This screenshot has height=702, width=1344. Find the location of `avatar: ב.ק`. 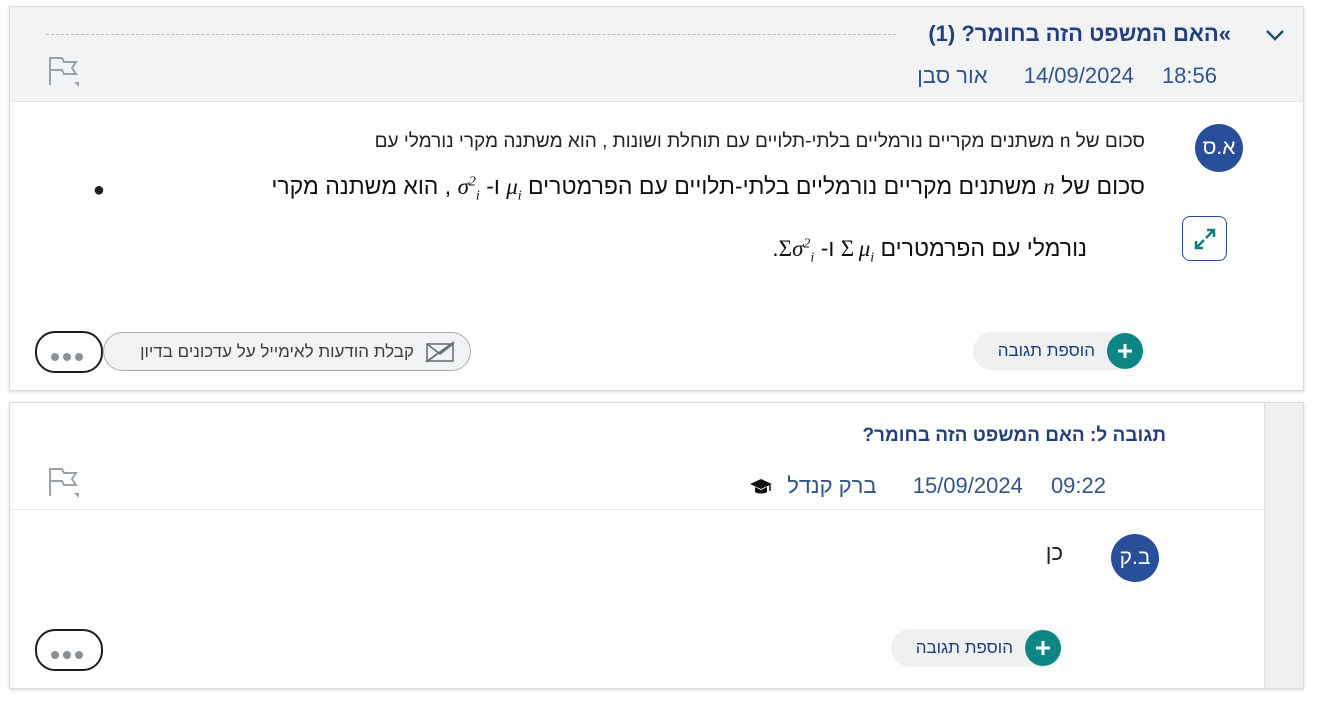

avatar: ב.ק is located at coordinates (1135, 558).